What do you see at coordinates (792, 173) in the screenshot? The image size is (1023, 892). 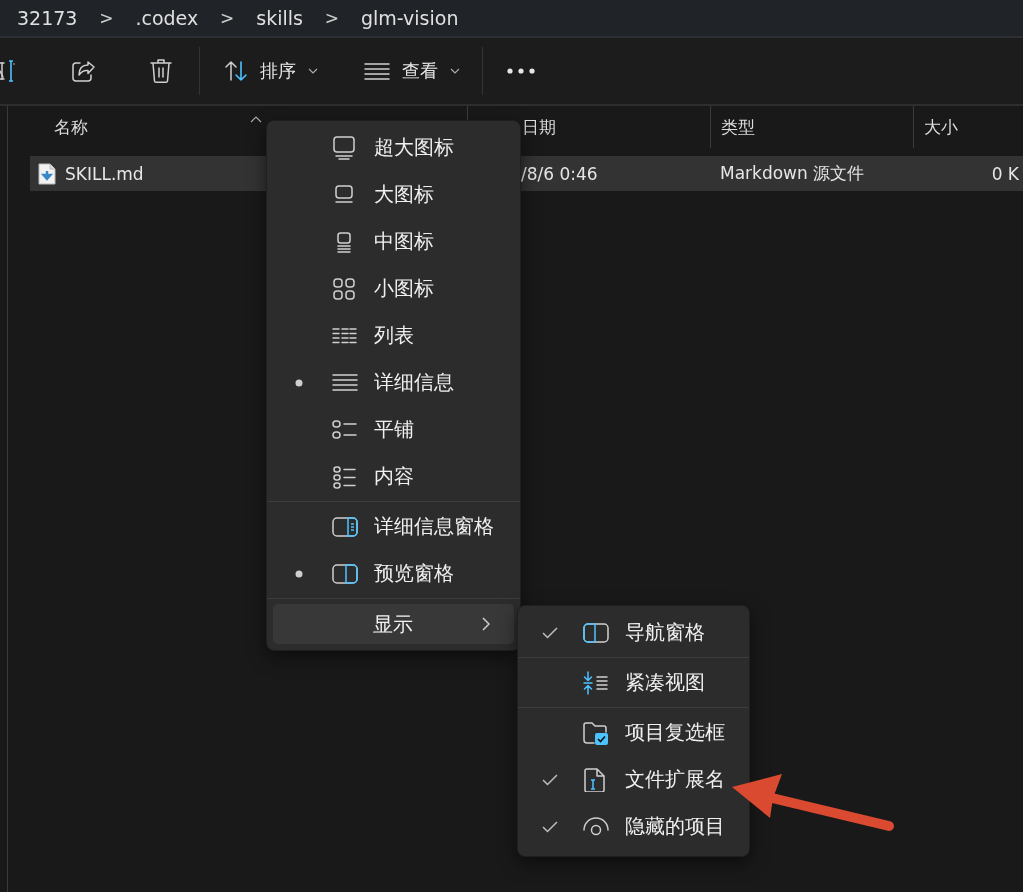 I see `file-type: Markdown 源文件` at bounding box center [792, 173].